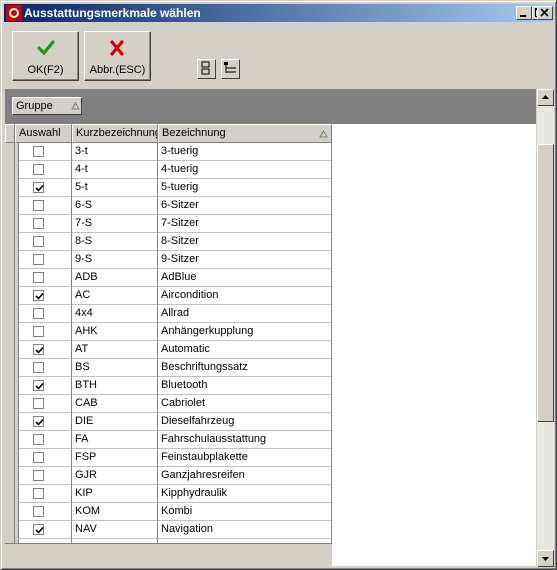  I want to click on table-row: 6-S 6-Sitzer, so click(168, 206).